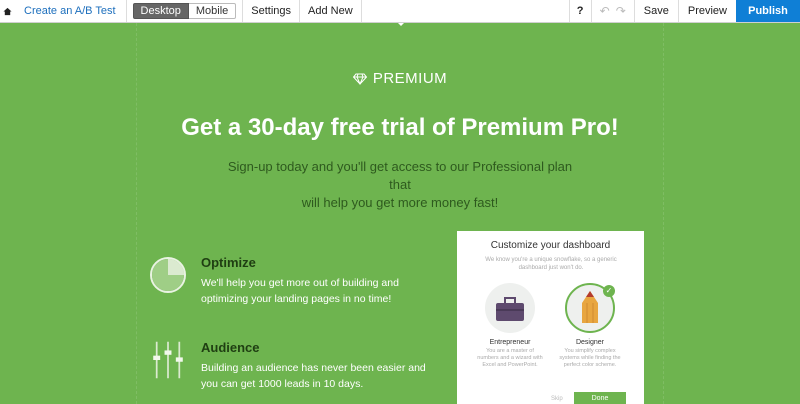  What do you see at coordinates (331, 11) in the screenshot?
I see `add-new-button: Add New` at bounding box center [331, 11].